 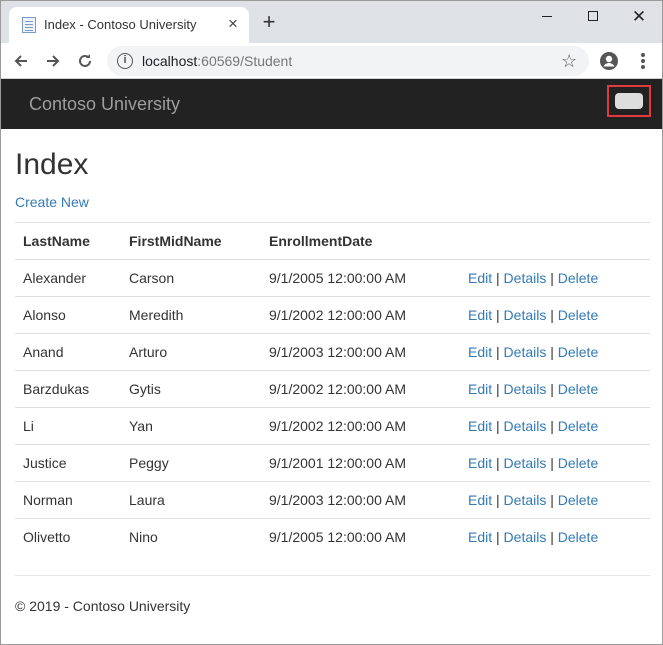 I want to click on page-title: Index, so click(x=52, y=164).